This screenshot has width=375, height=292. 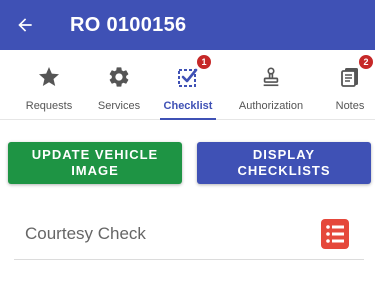 I want to click on page-title: RO 0100156, so click(x=128, y=24).